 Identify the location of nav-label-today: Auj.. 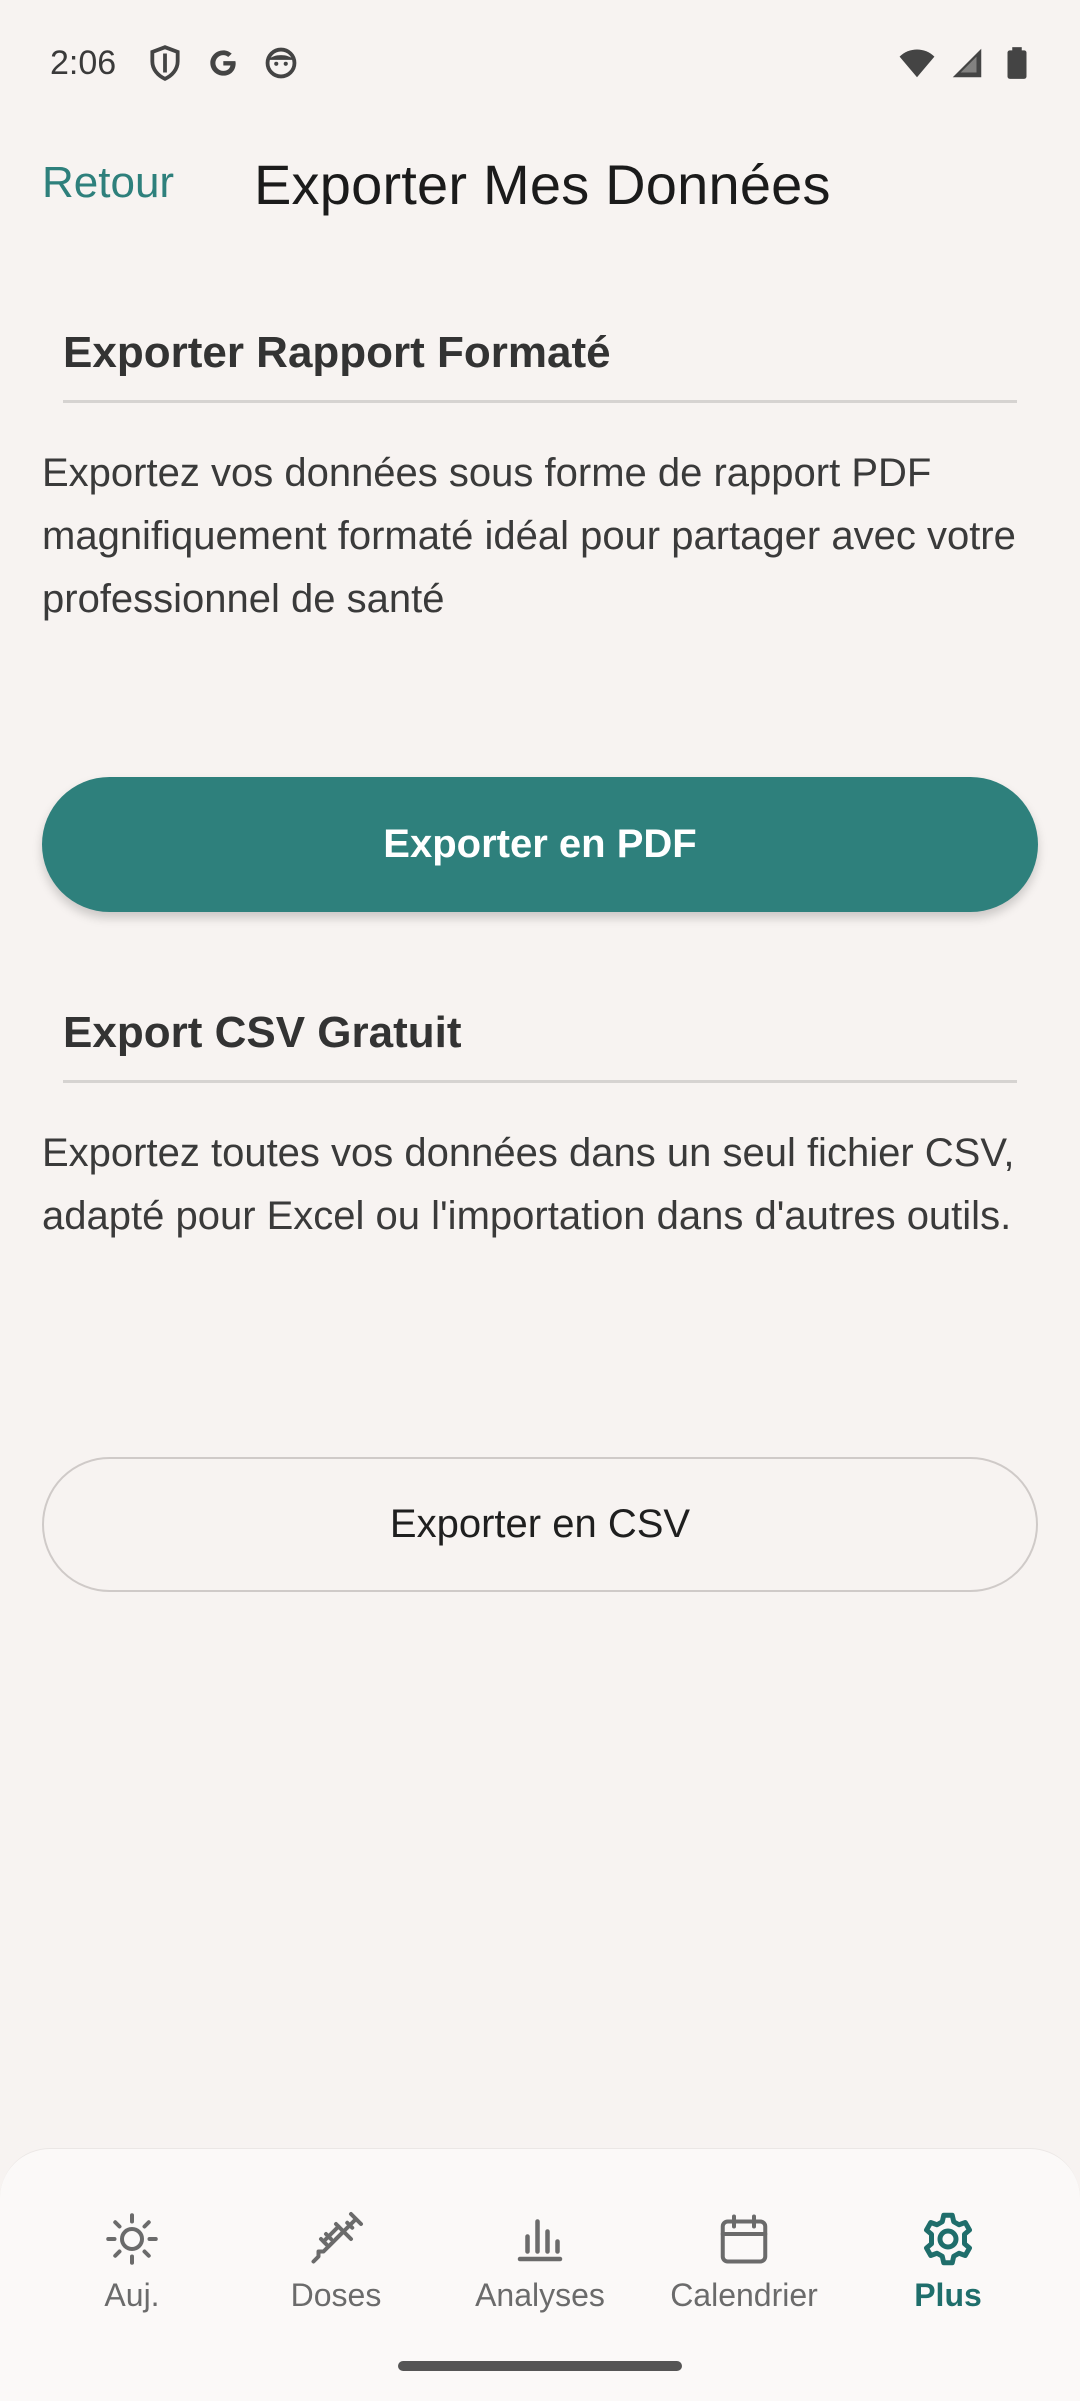
(132, 2295).